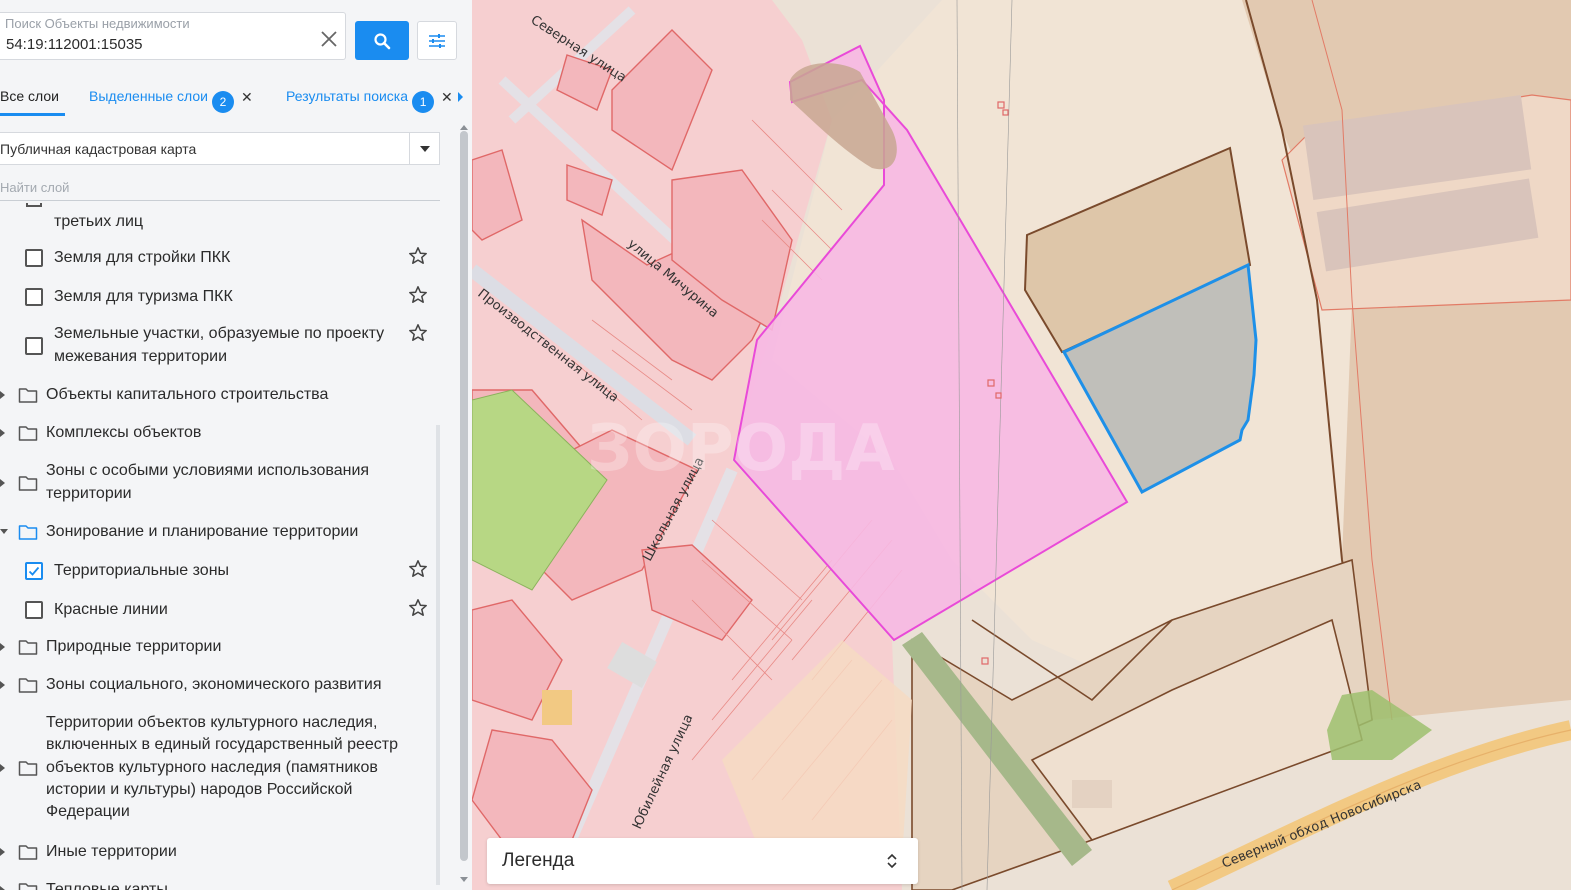 The height and width of the screenshot is (890, 1571). I want to click on clear-search-button, so click(329, 39).